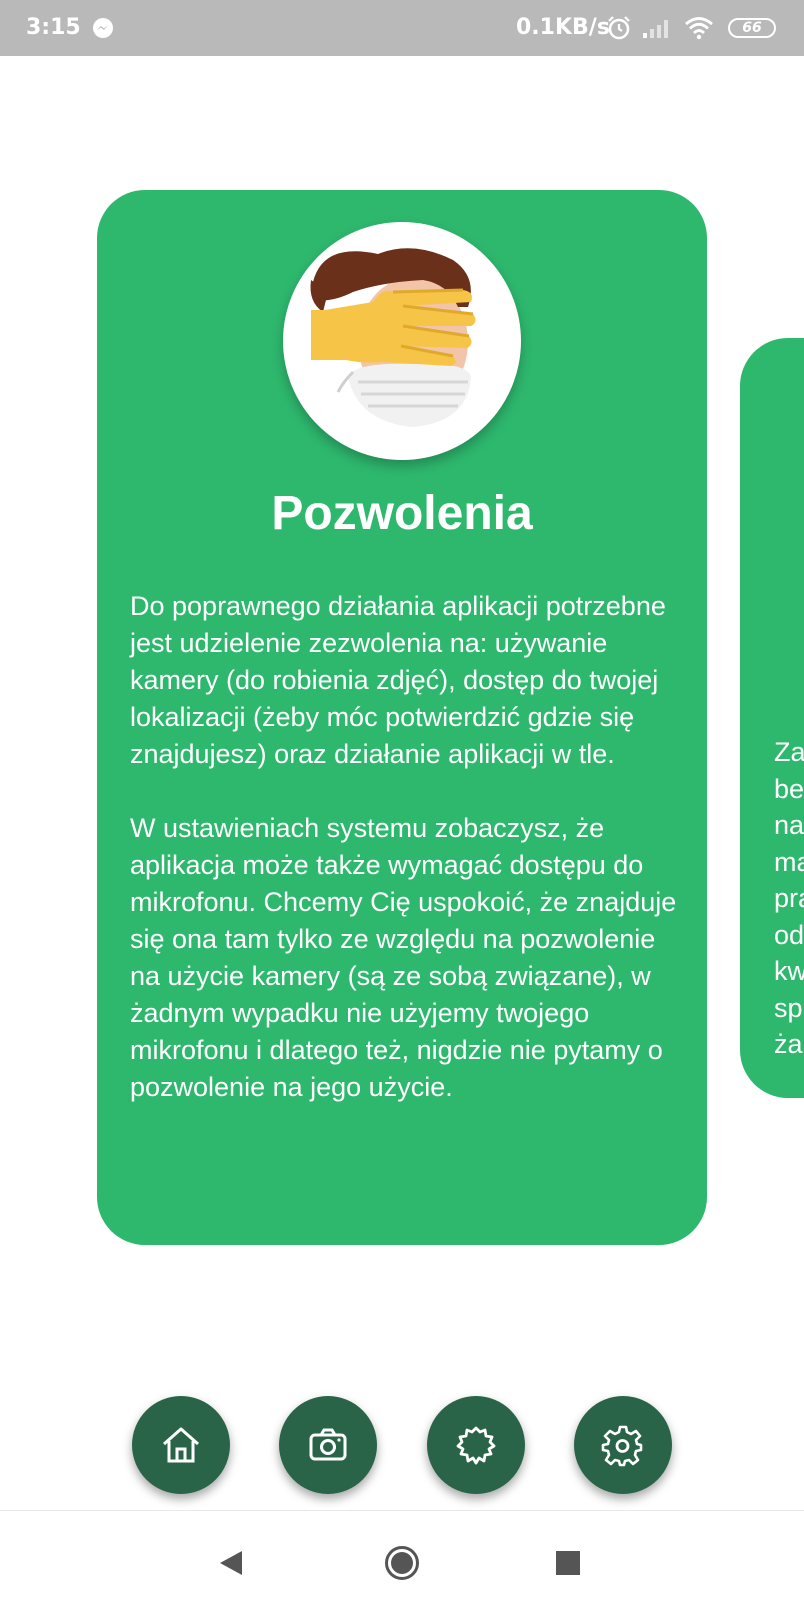 The image size is (804, 1608). I want to click on home-circle-icon, so click(402, 1563).